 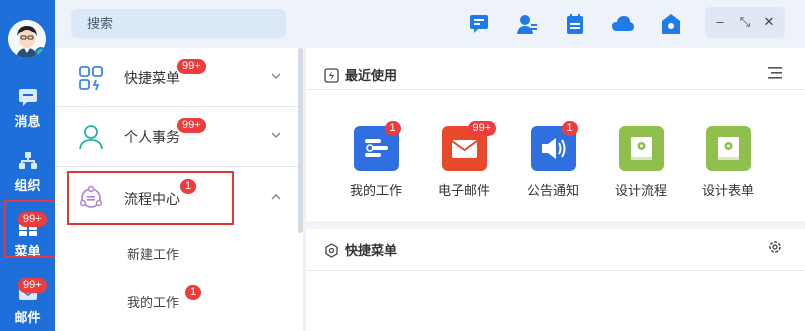 What do you see at coordinates (375, 190) in the screenshot?
I see `app-label: 我的工作` at bounding box center [375, 190].